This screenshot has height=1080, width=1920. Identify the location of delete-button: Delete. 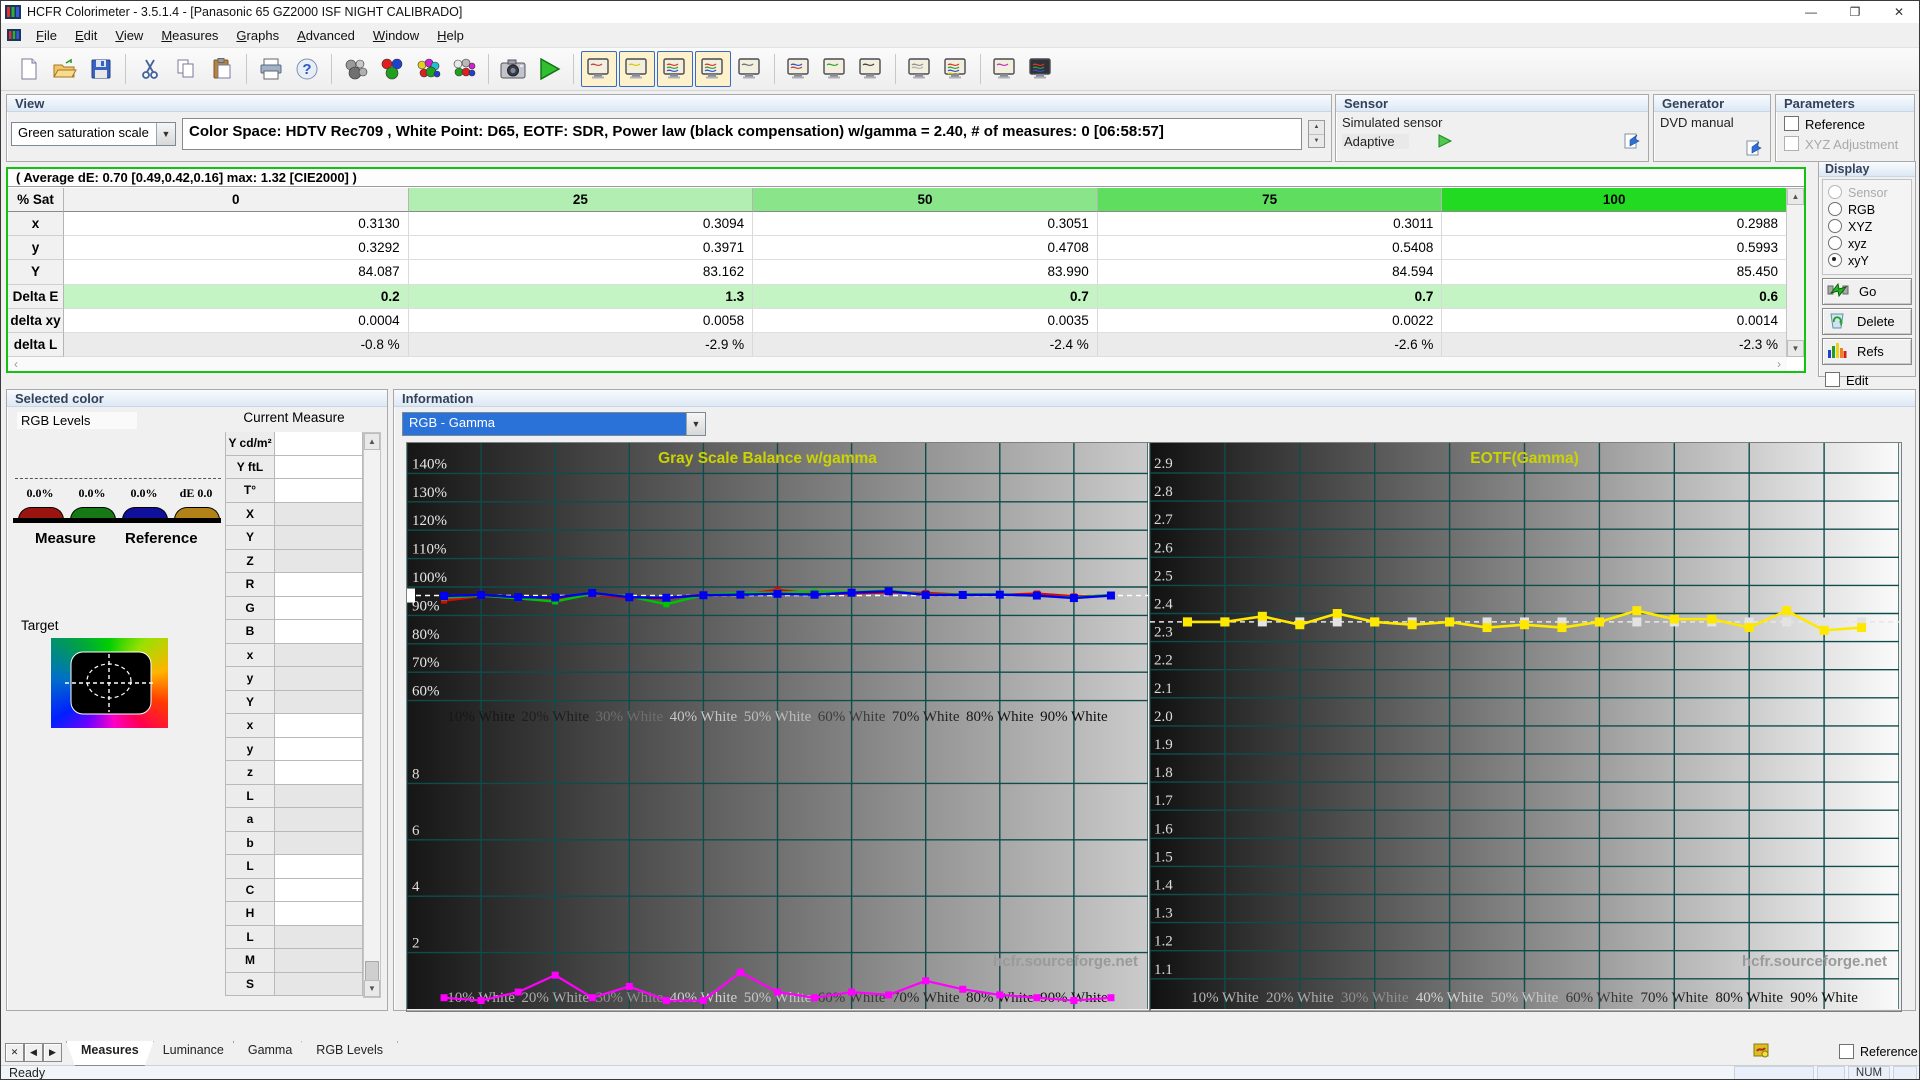
(1867, 321).